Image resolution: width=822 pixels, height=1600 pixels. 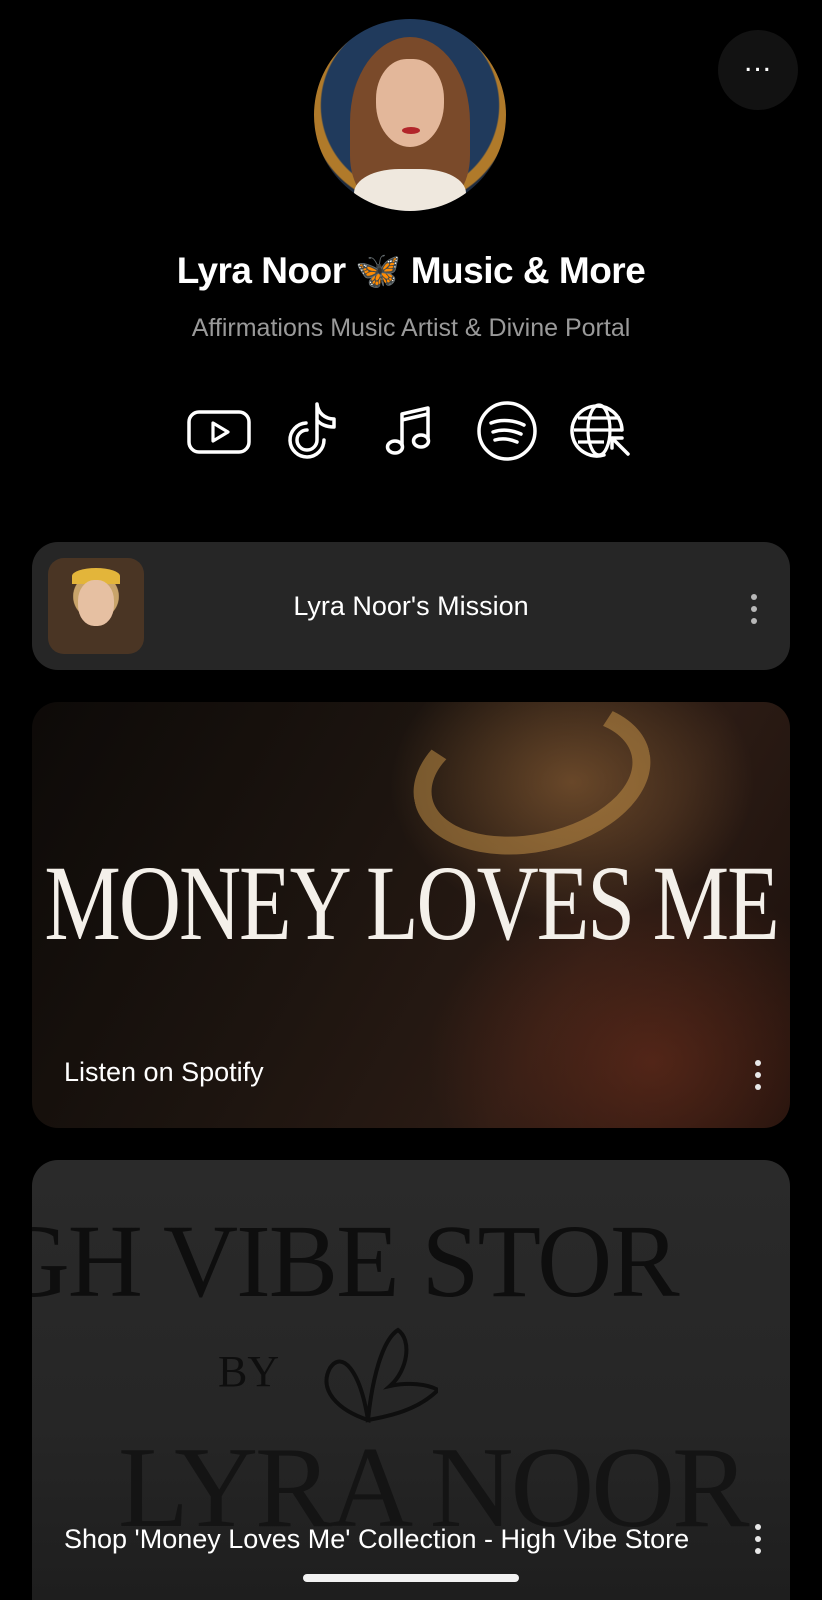 I want to click on link-label: Listen on Spotify, so click(x=164, y=1072).